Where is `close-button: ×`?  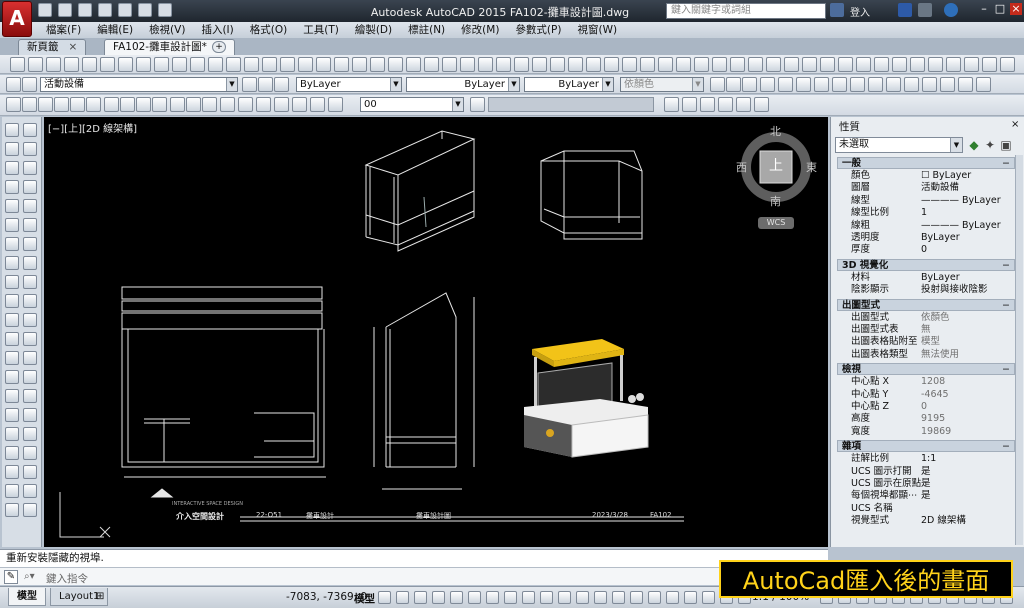 close-button: × is located at coordinates (1016, 9).